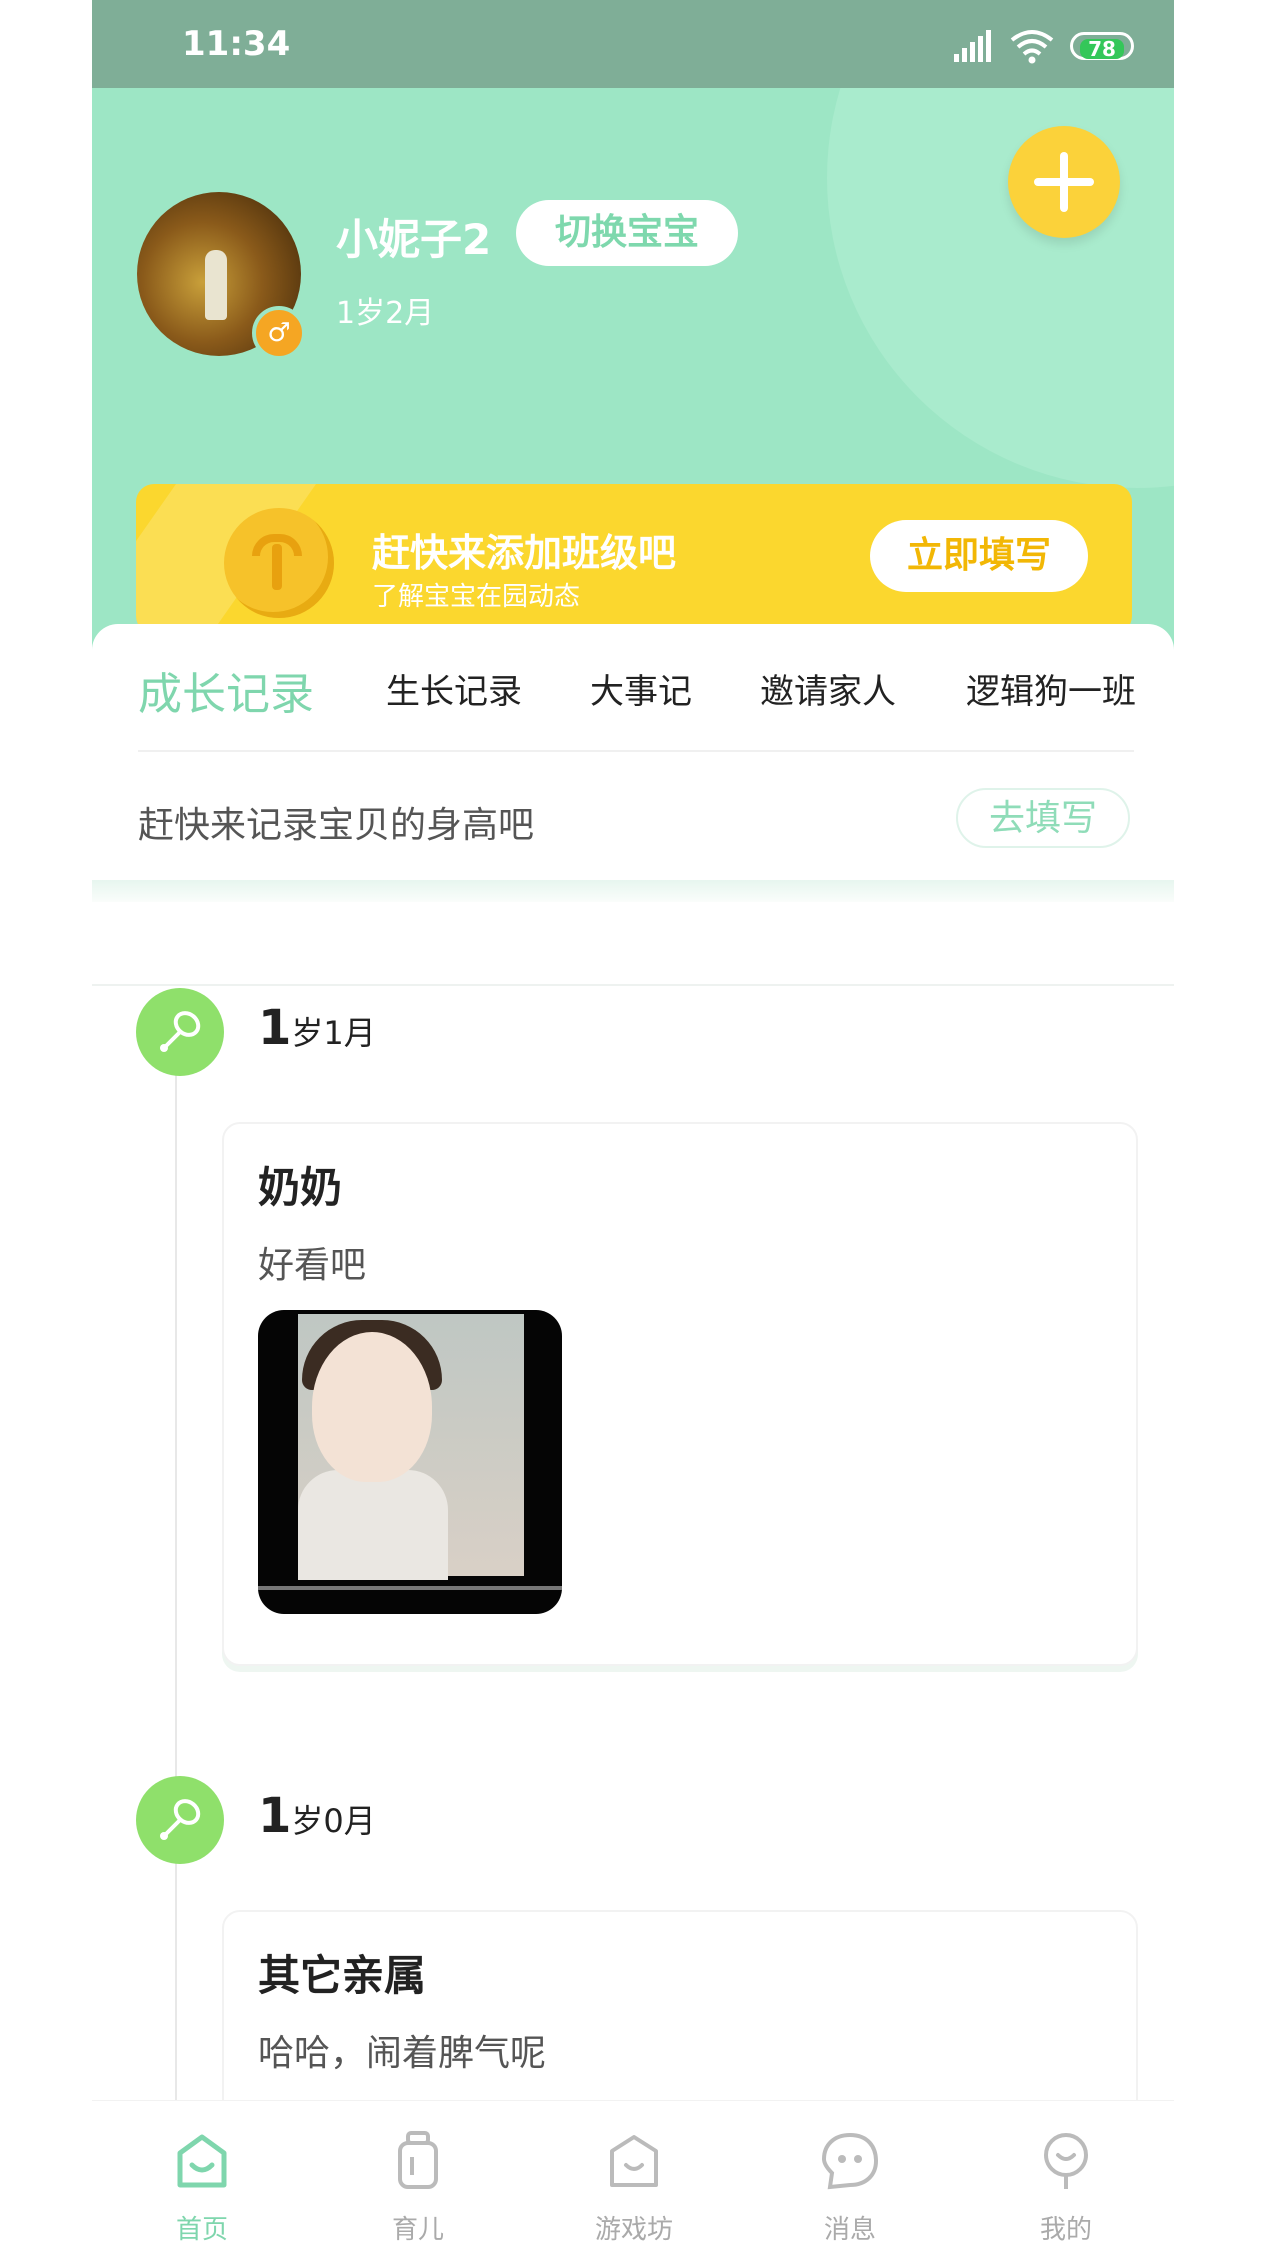 The width and height of the screenshot is (1264, 2248). I want to click on tab-invite-family: 邀请家人, so click(828, 688).